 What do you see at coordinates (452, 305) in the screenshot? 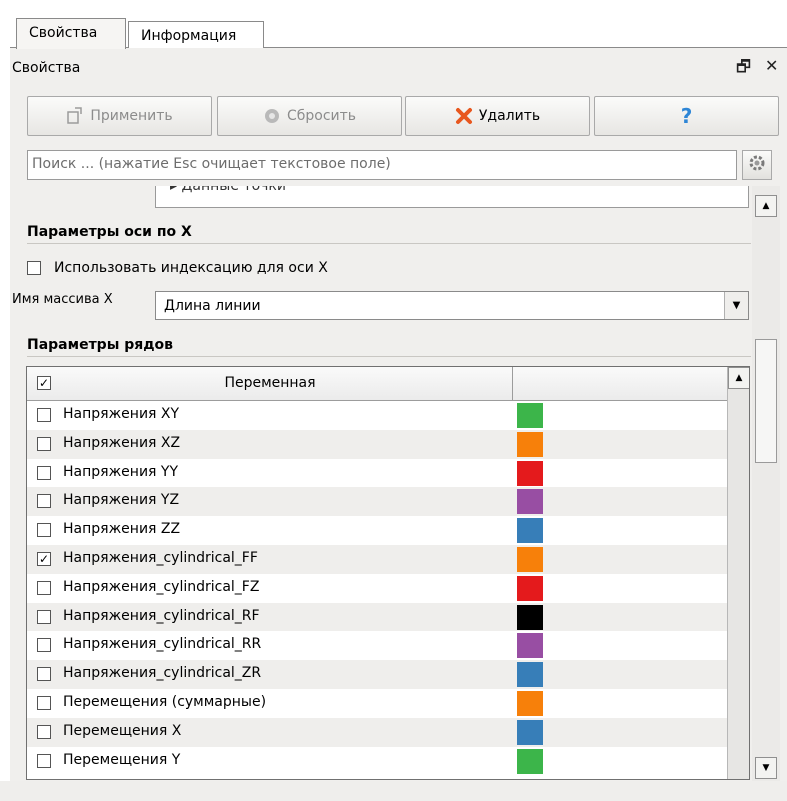
I see `x-array-select: Длина линии ▼` at bounding box center [452, 305].